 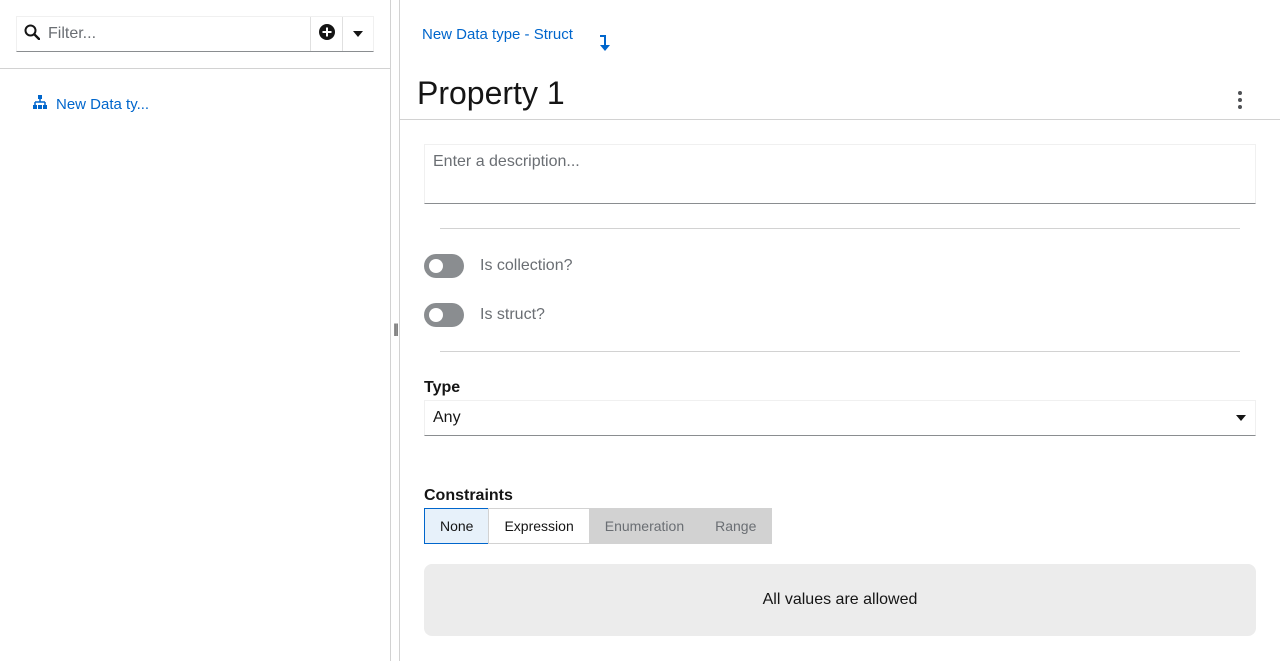 I want to click on filter-box, so click(x=164, y=34).